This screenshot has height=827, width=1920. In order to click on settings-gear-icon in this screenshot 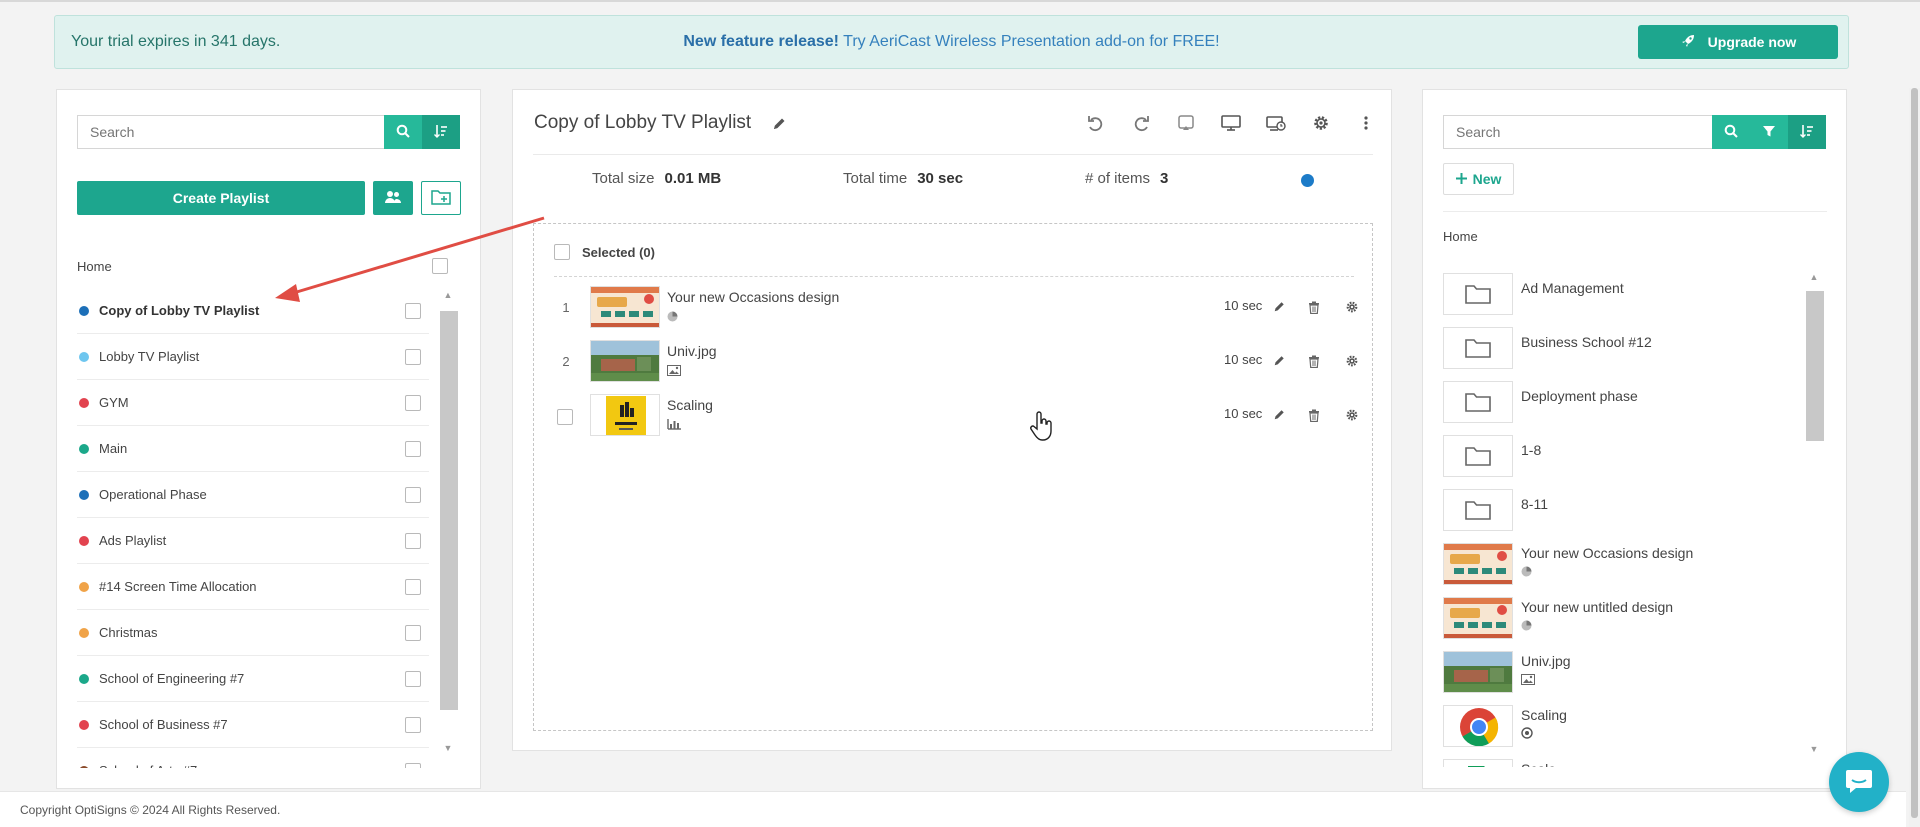, I will do `click(1321, 123)`.